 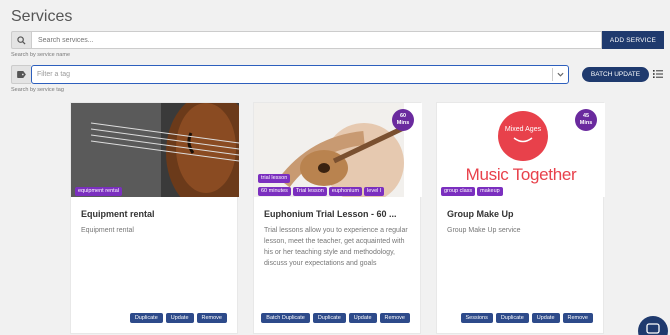 What do you see at coordinates (345, 191) in the screenshot?
I see `tag-chip: euphonium` at bounding box center [345, 191].